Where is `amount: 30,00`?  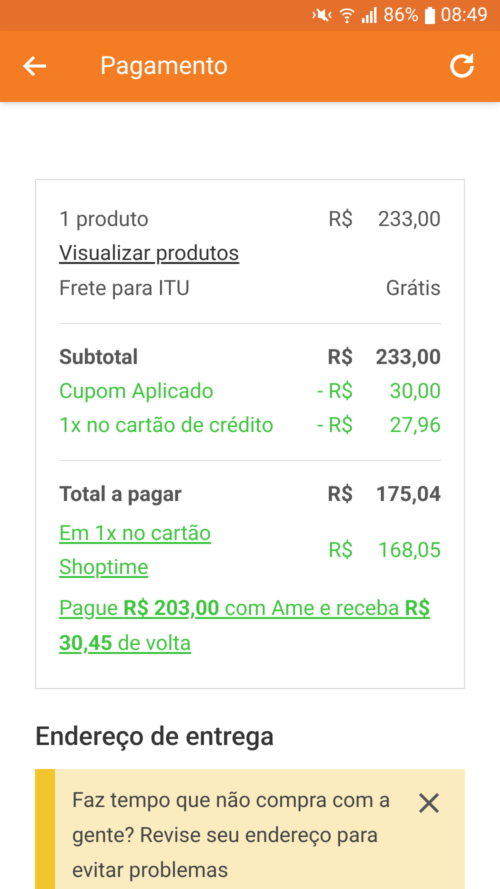 amount: 30,00 is located at coordinates (414, 392).